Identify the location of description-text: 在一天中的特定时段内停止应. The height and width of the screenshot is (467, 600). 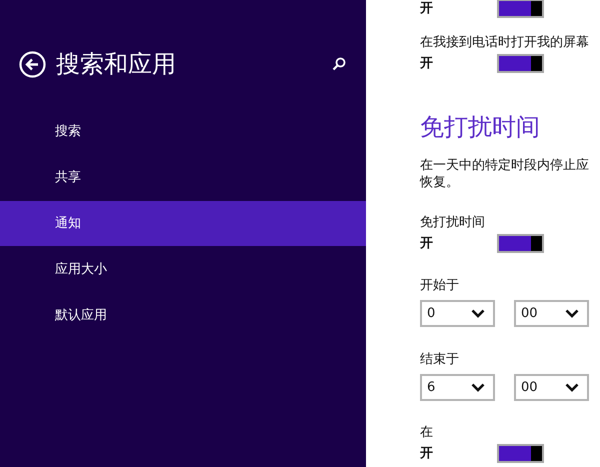
(504, 165).